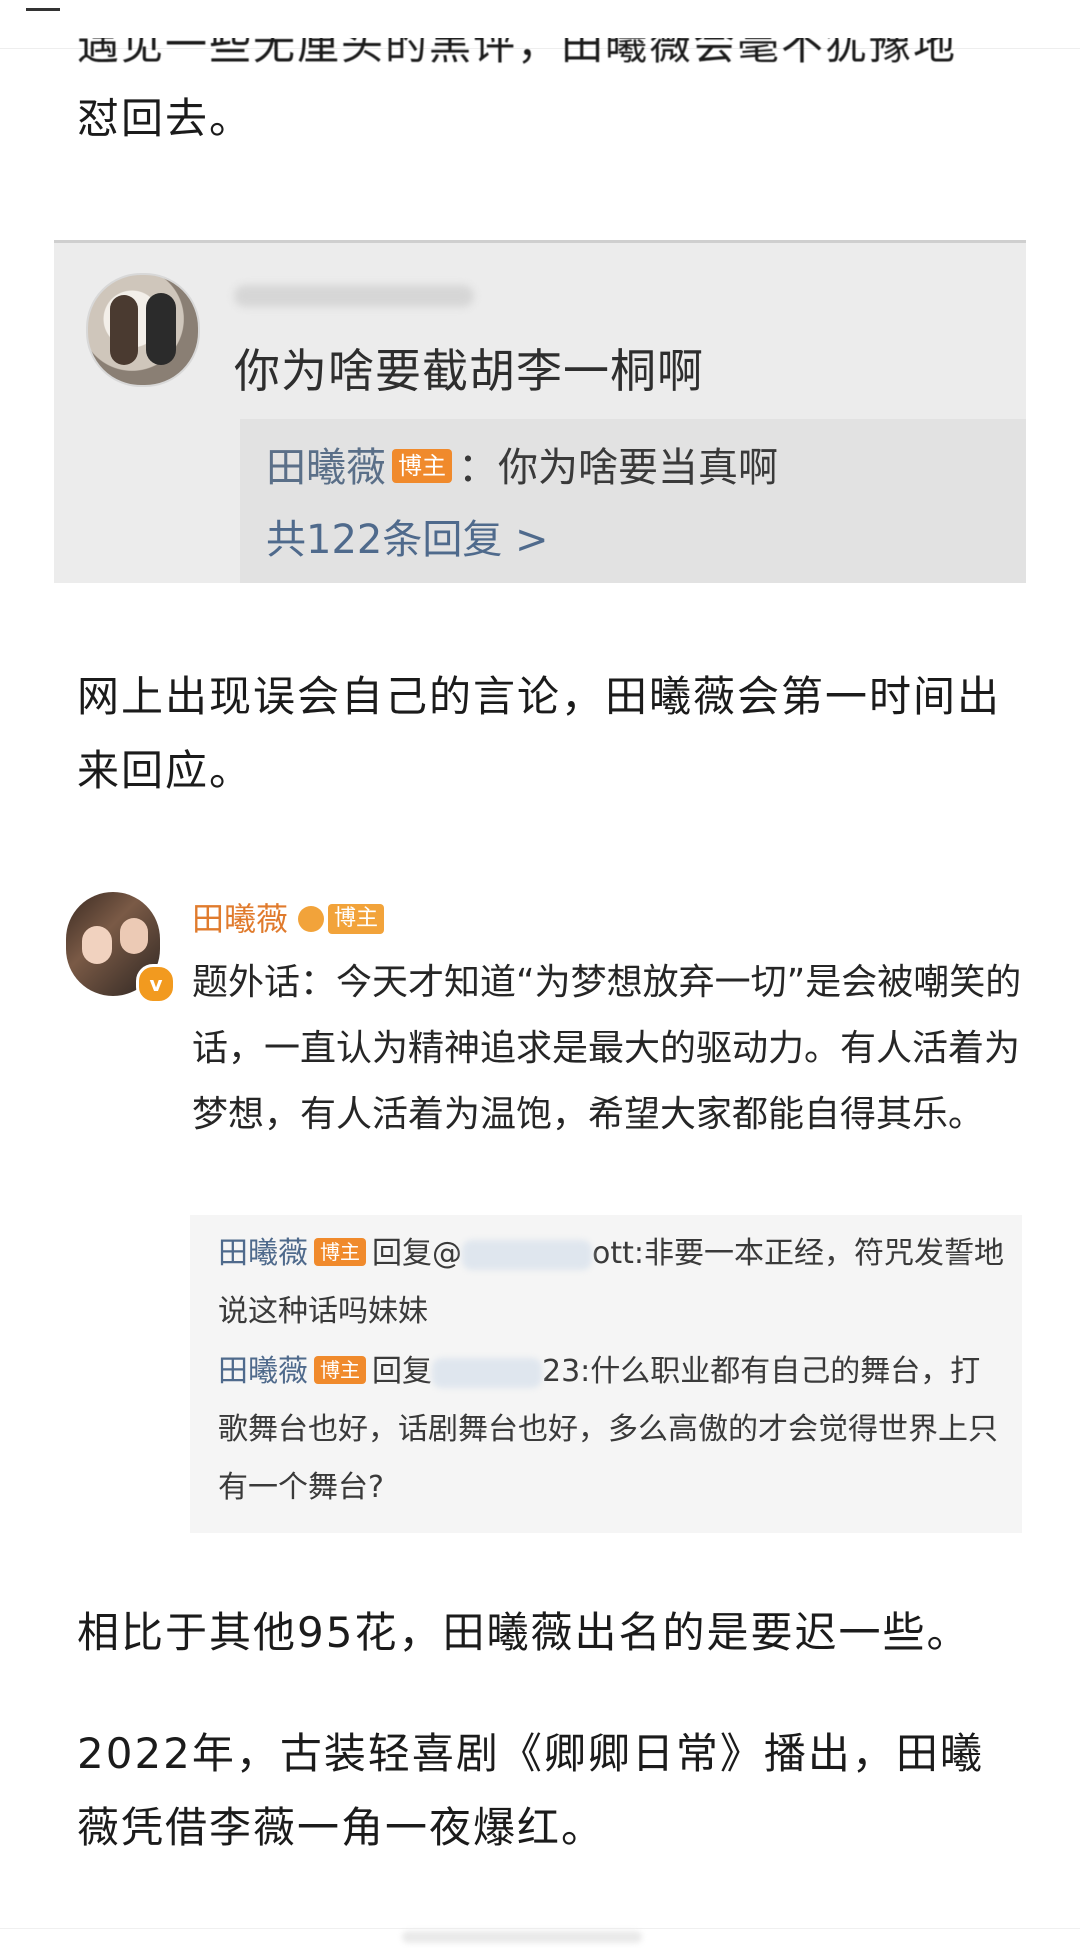  Describe the element at coordinates (143, 330) in the screenshot. I see `commenter-avatar` at that location.